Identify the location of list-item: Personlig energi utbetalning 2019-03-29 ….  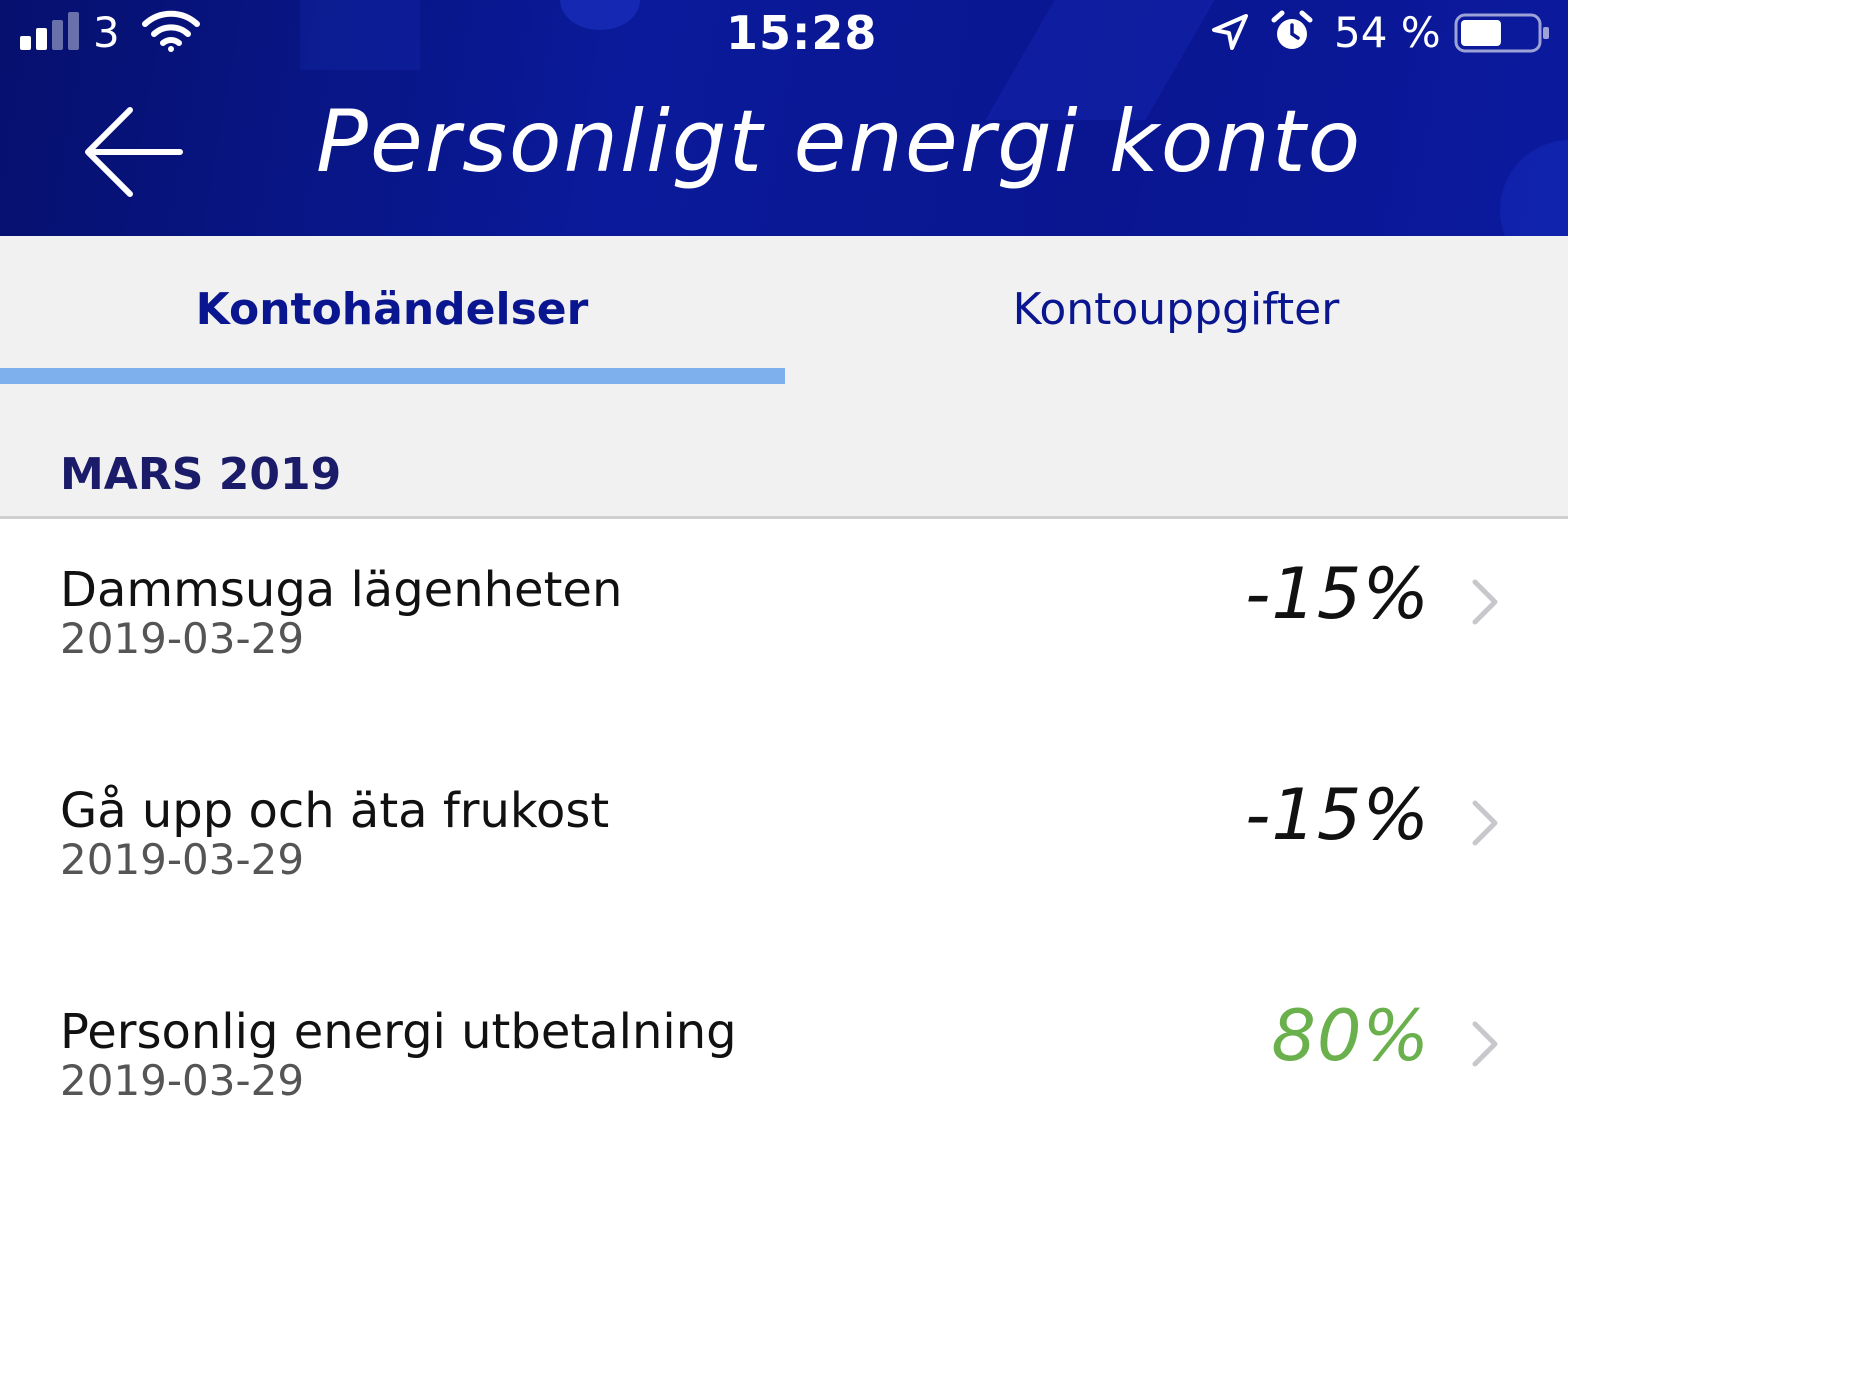
(784, 1108).